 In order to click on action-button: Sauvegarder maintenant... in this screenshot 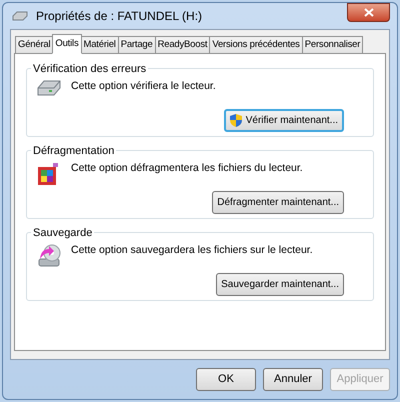, I will do `click(280, 284)`.